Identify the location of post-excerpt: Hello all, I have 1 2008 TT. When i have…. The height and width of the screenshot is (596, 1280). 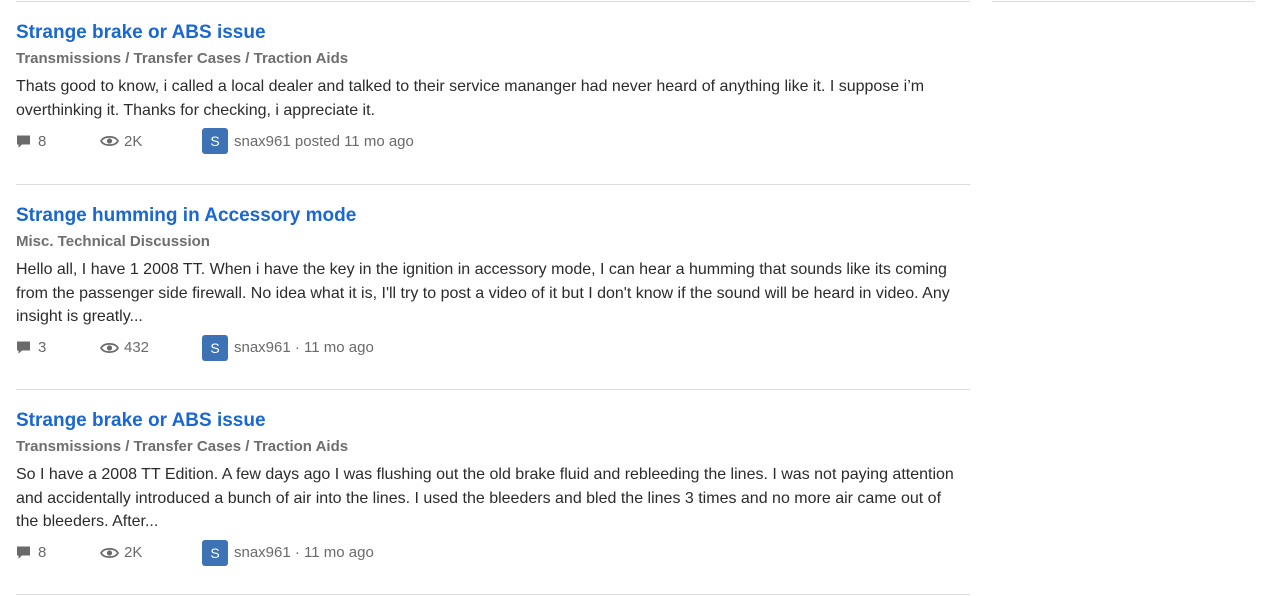
(483, 293).